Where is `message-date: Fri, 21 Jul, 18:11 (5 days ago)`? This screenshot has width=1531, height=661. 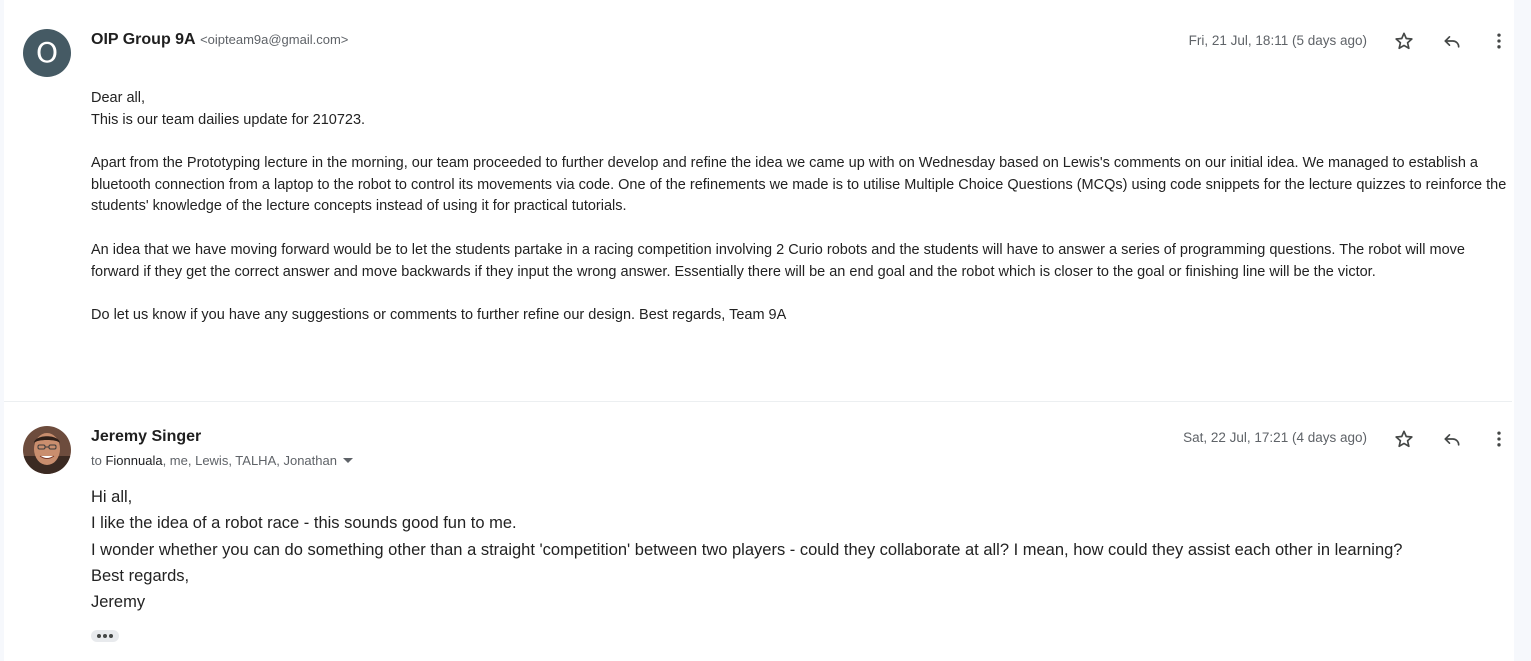
message-date: Fri, 21 Jul, 18:11 (5 days ago) is located at coordinates (1278, 40).